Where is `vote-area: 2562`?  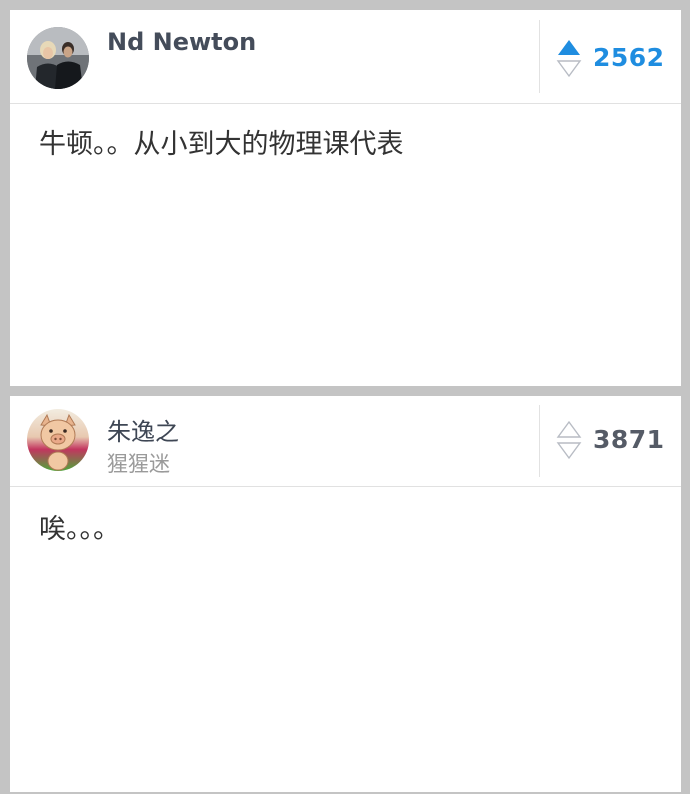
vote-area: 2562 is located at coordinates (615, 56).